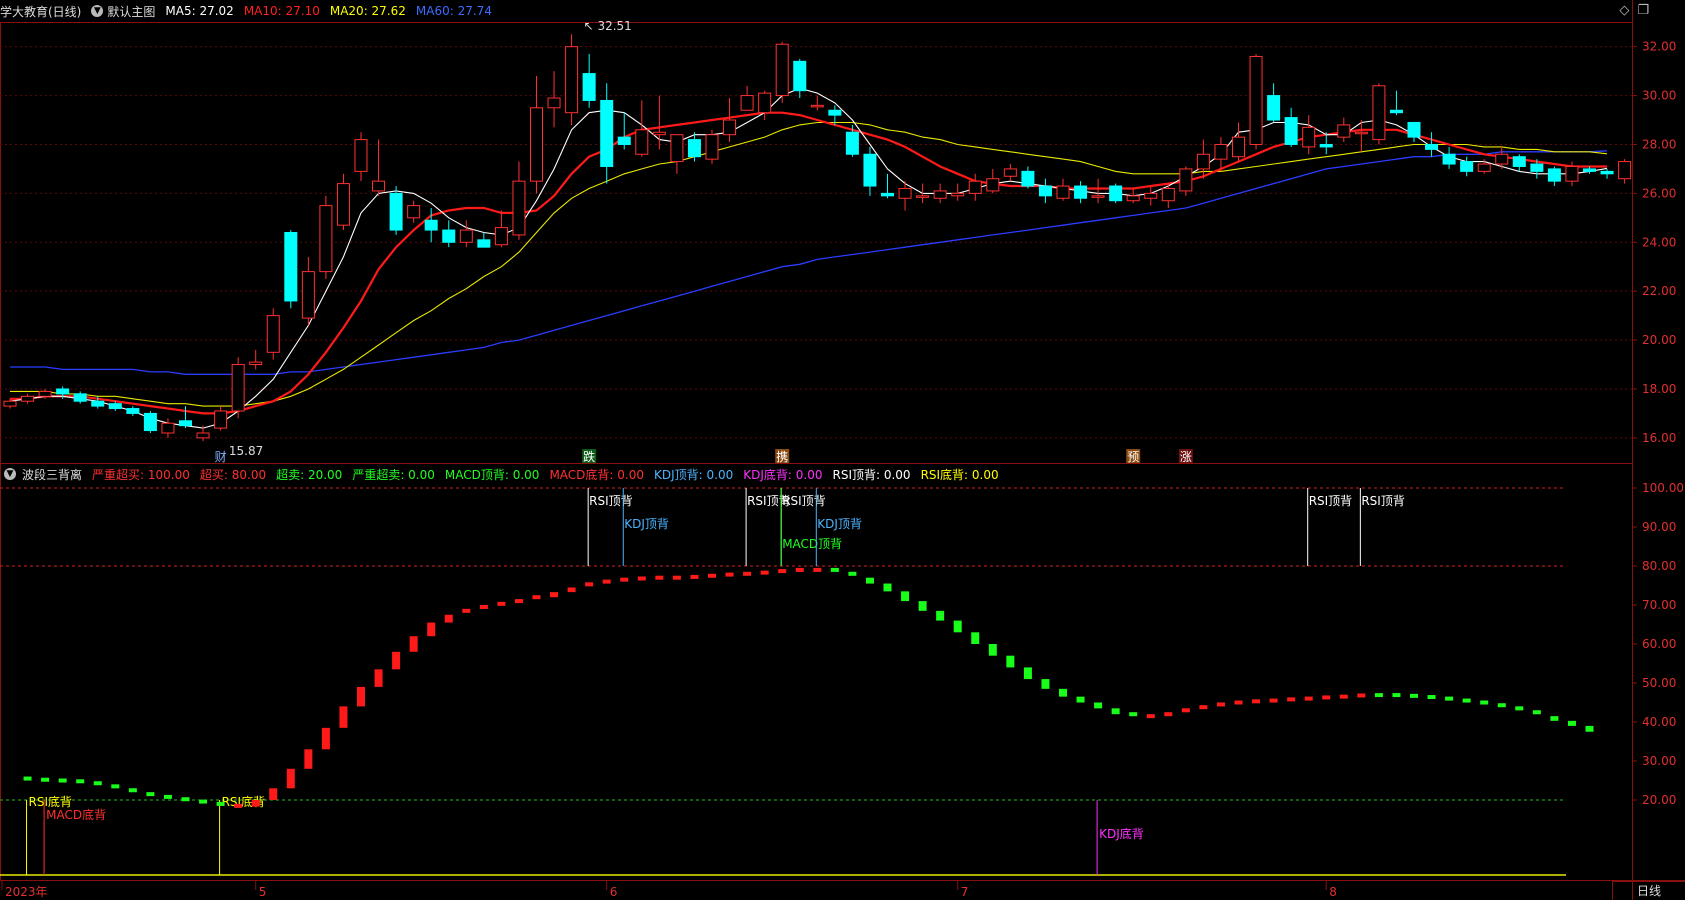 Image resolution: width=1685 pixels, height=900 pixels. What do you see at coordinates (694, 474) in the screenshot?
I see `param-kdj-top: KDJ顶背: 0.00` at bounding box center [694, 474].